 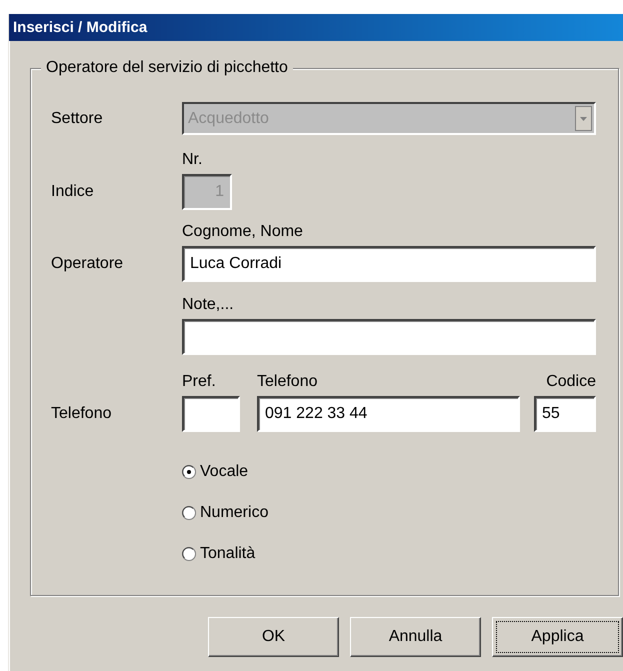 What do you see at coordinates (415, 637) in the screenshot?
I see `dialog-button: Annulla` at bounding box center [415, 637].